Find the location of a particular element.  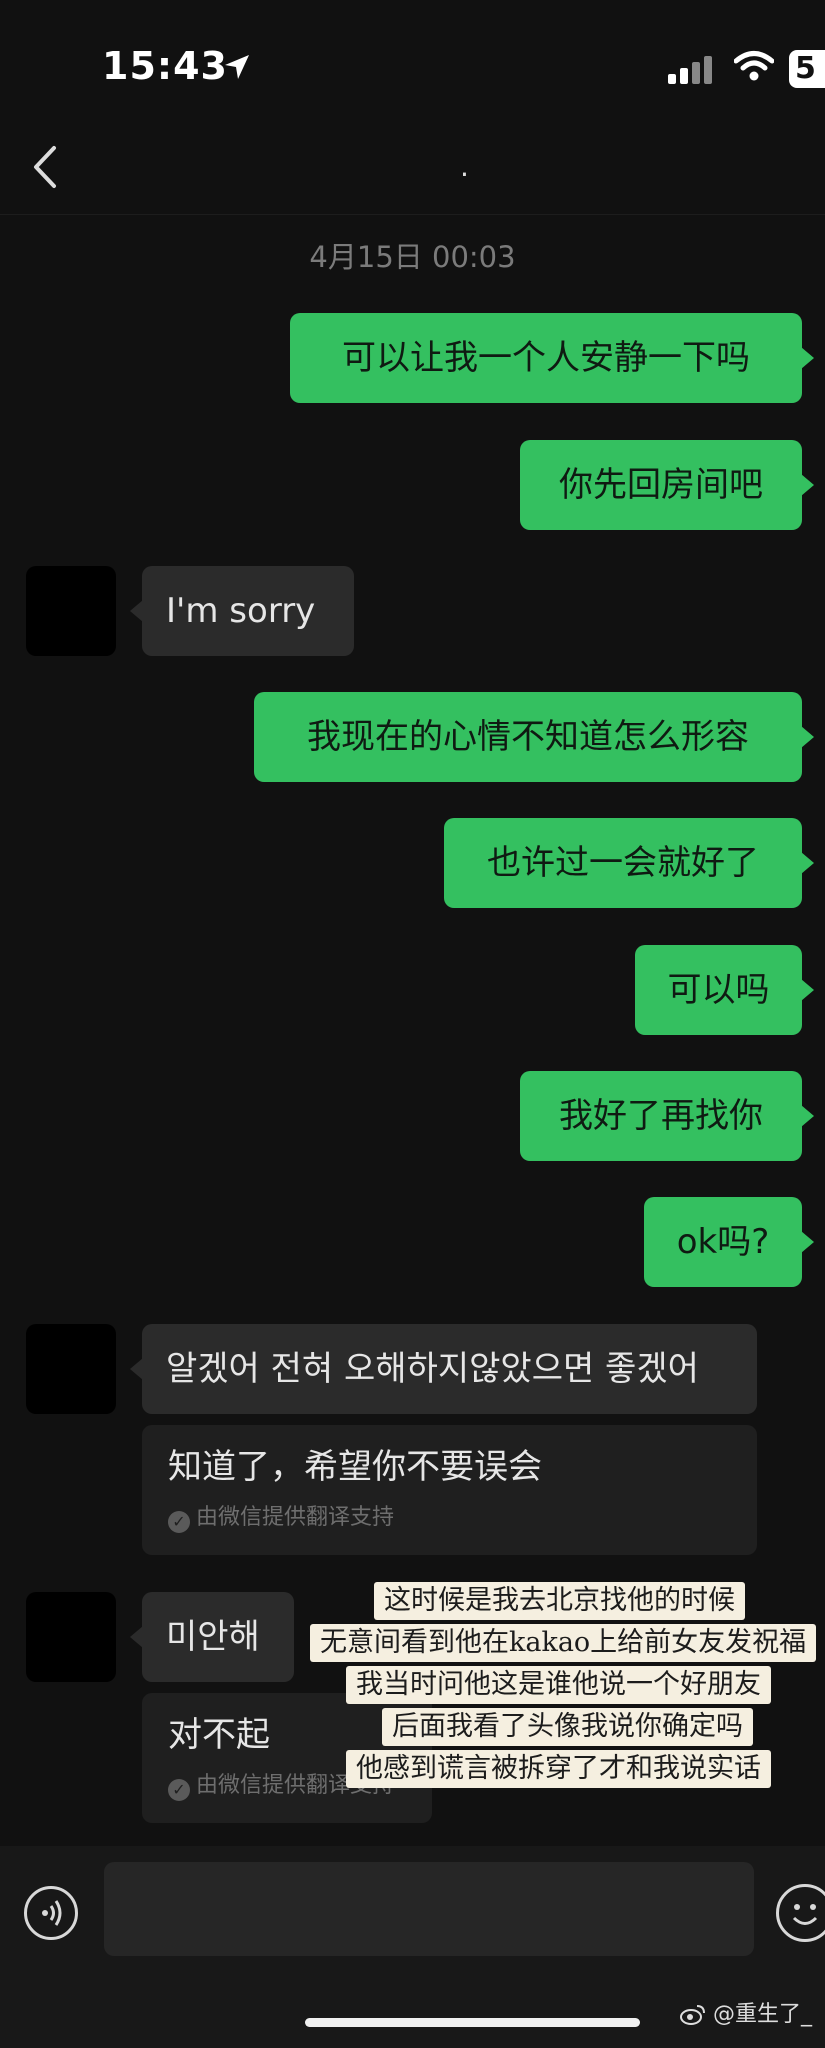

message-timestamp: 4月15日 00:03 is located at coordinates (412, 257).